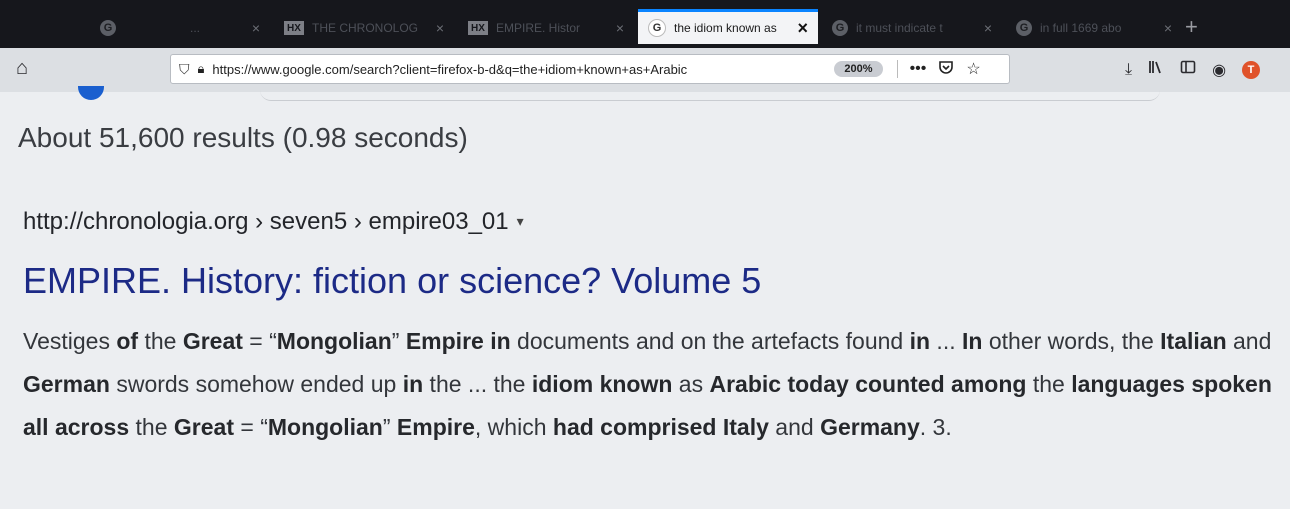  I want to click on tab-title: in full 1669 abo, so click(1081, 28).